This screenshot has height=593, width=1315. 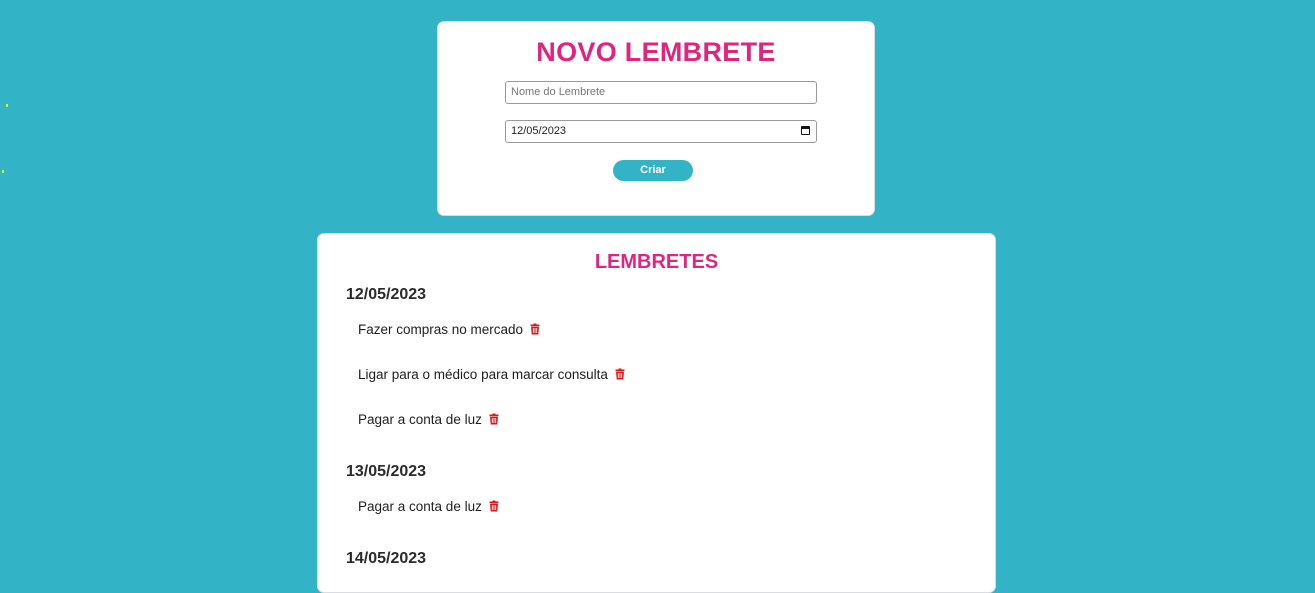 I want to click on reminder-text: Ligar para o médico para marcar consulta, so click(x=483, y=374).